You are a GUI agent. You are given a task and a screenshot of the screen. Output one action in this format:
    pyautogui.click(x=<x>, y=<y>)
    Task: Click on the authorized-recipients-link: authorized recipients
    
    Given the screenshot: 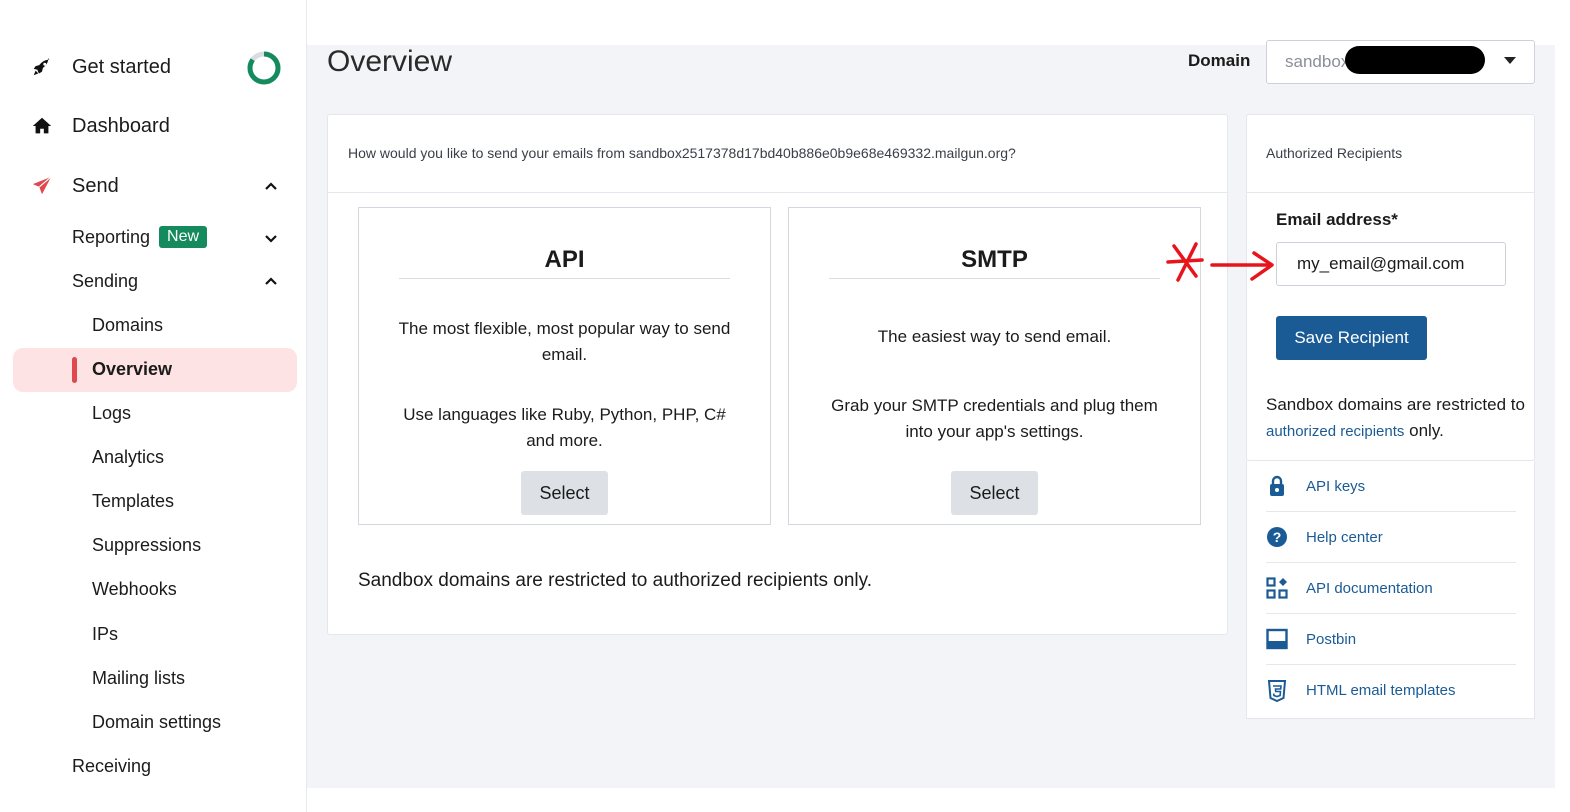 What is the action you would take?
    pyautogui.click(x=1335, y=431)
    